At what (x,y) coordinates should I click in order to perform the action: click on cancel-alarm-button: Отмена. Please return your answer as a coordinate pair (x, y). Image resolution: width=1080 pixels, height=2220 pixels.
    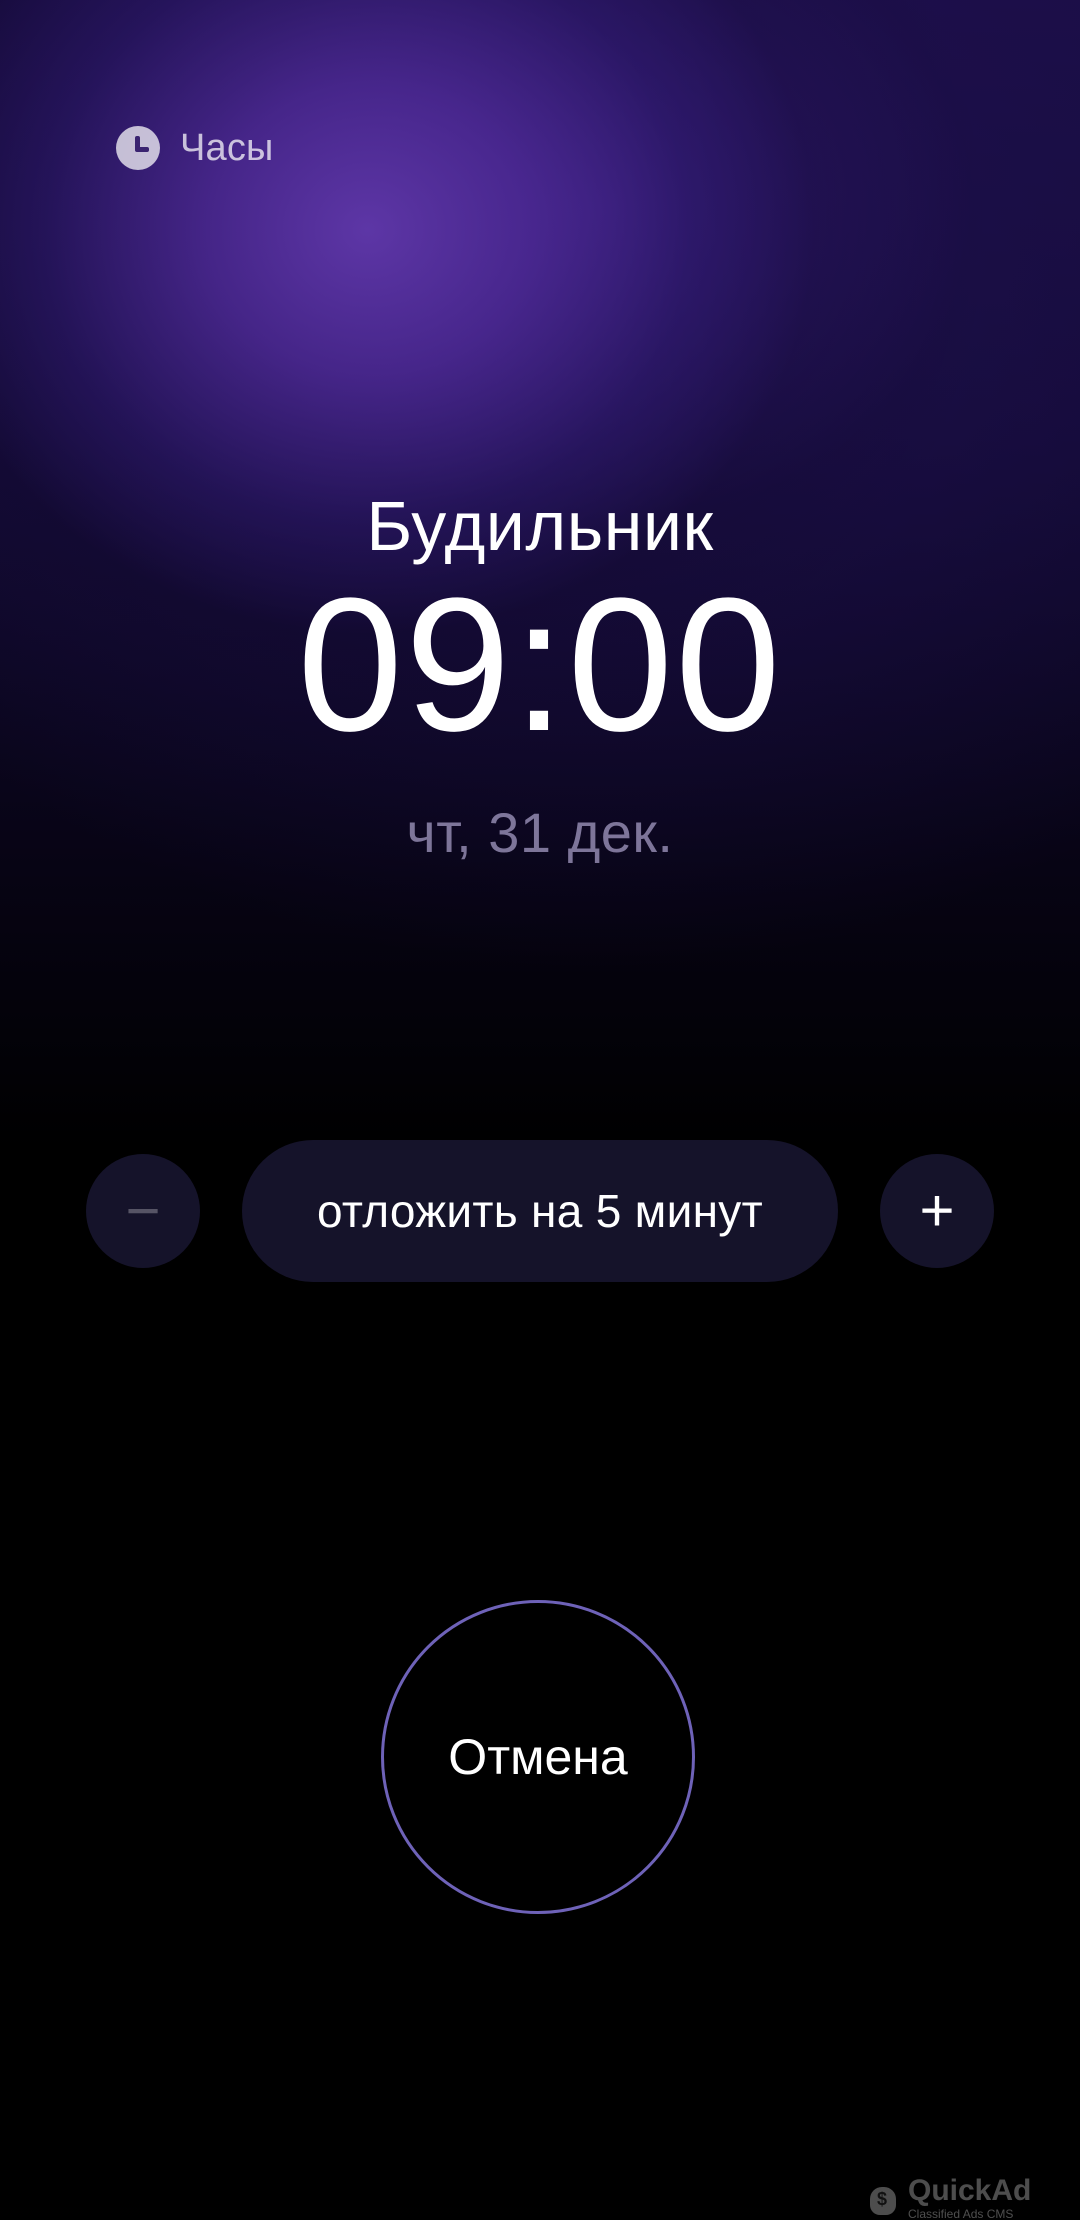
    Looking at the image, I should click on (538, 1757).